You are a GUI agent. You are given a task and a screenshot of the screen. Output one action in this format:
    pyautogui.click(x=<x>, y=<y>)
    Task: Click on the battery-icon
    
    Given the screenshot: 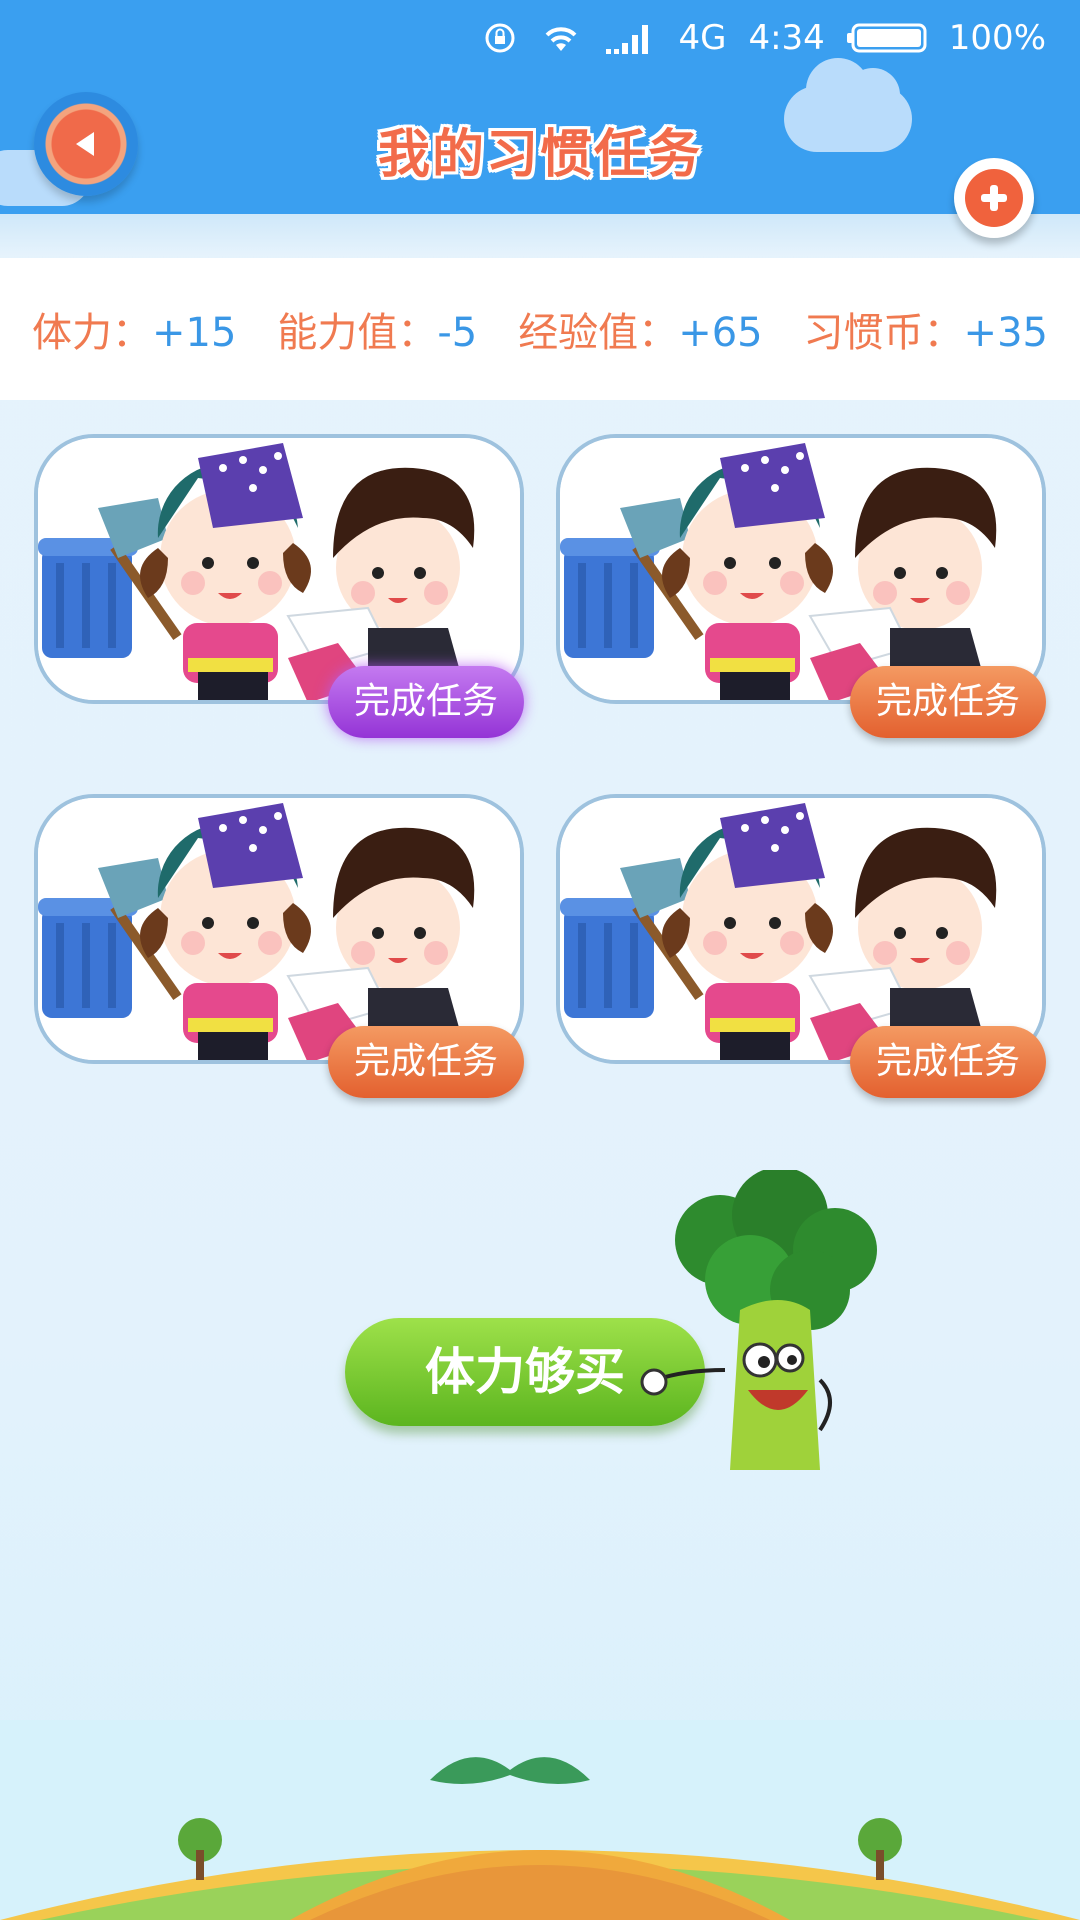 What is the action you would take?
    pyautogui.click(x=886, y=38)
    